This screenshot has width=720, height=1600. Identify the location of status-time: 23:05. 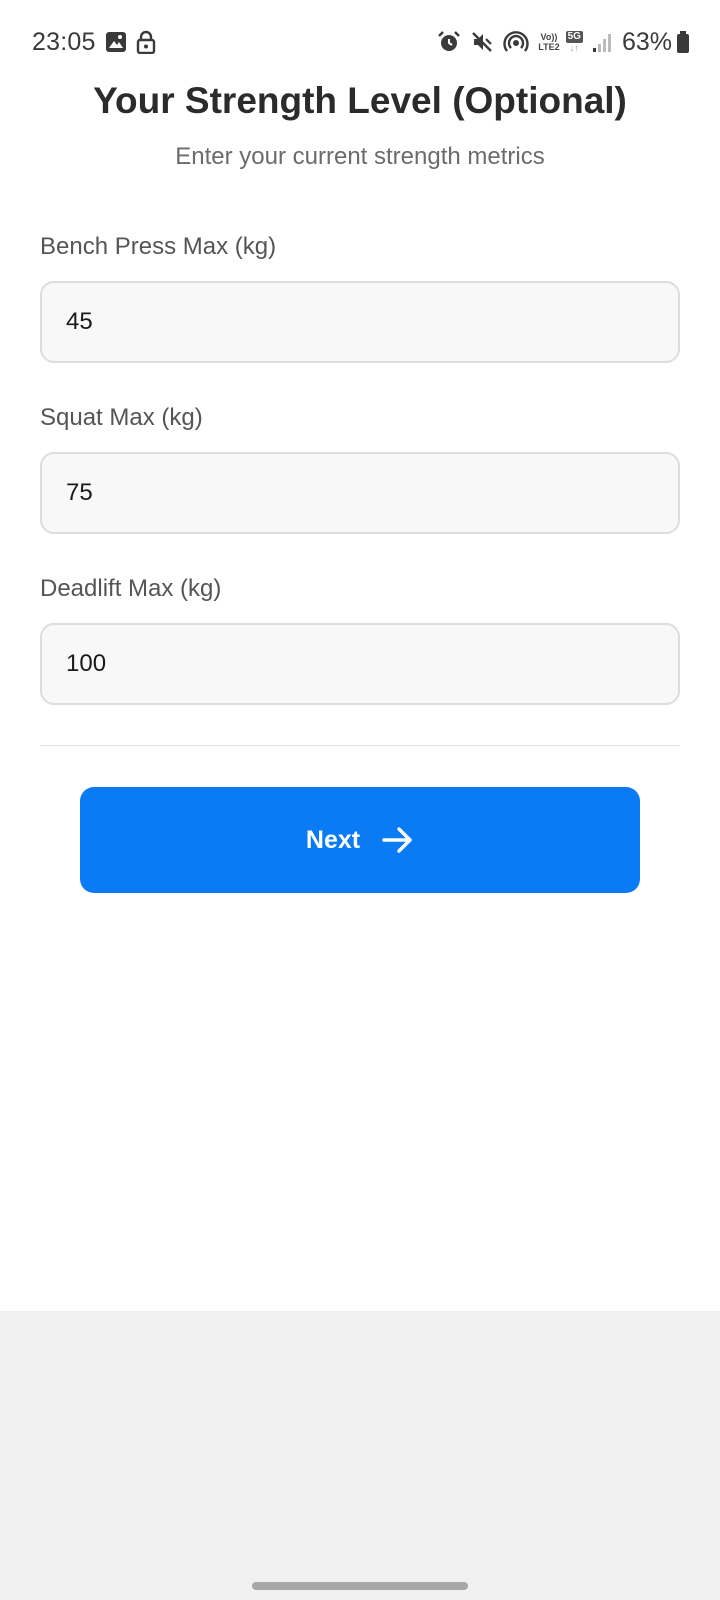
(64, 41).